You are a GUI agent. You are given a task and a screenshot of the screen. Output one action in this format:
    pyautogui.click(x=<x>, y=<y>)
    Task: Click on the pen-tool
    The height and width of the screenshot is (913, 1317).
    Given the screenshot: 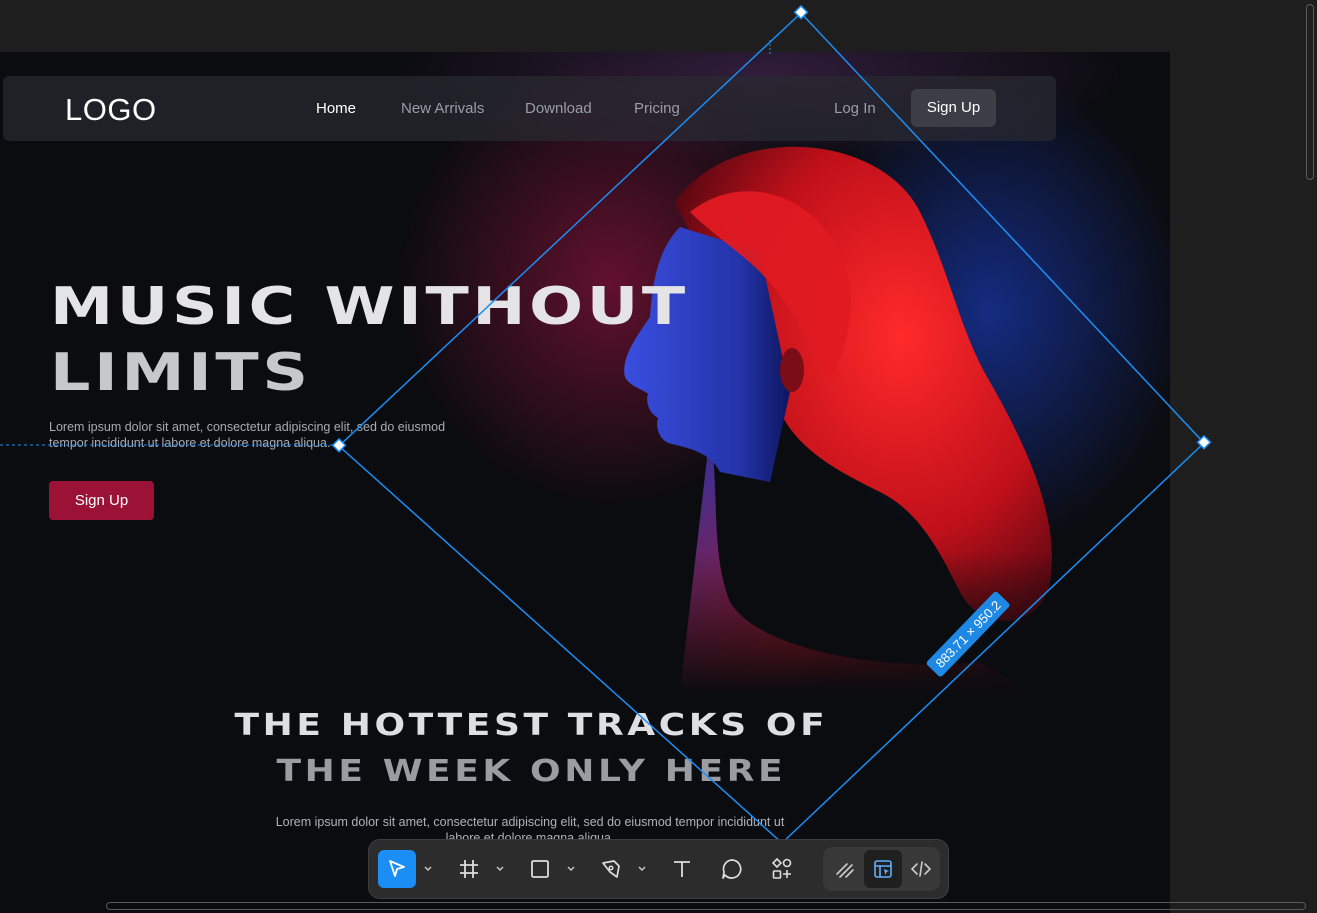 What is the action you would take?
    pyautogui.click(x=611, y=869)
    